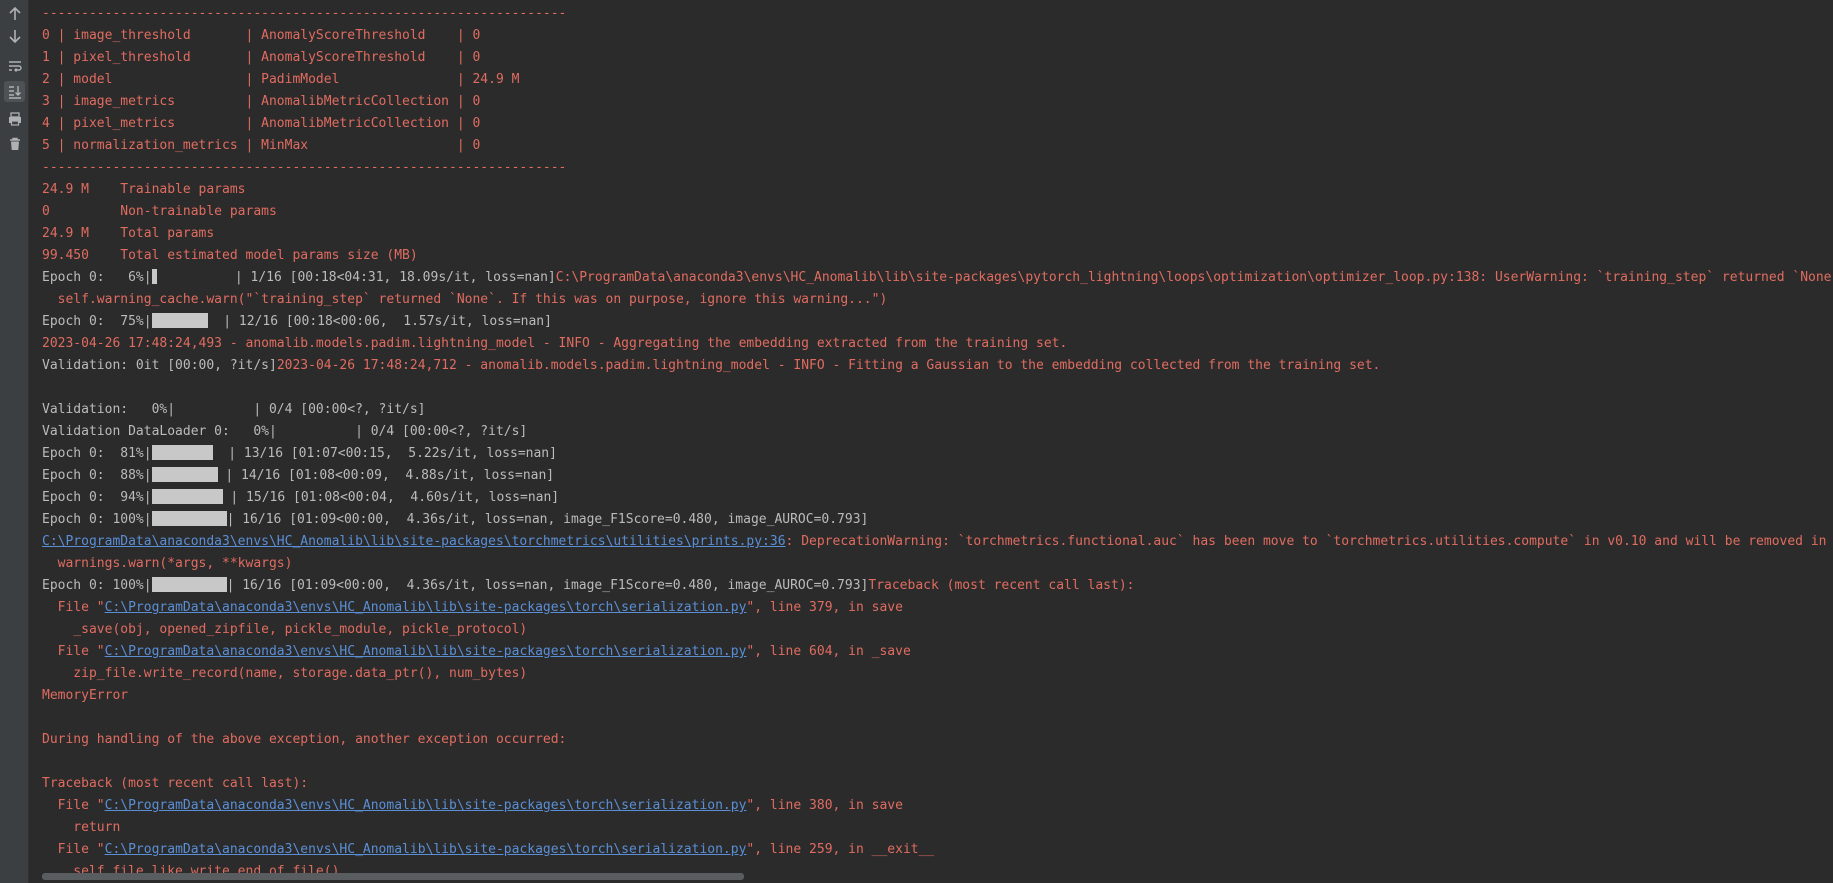 The width and height of the screenshot is (1833, 883). I want to click on console-text: ", line 379, in save, so click(824, 607).